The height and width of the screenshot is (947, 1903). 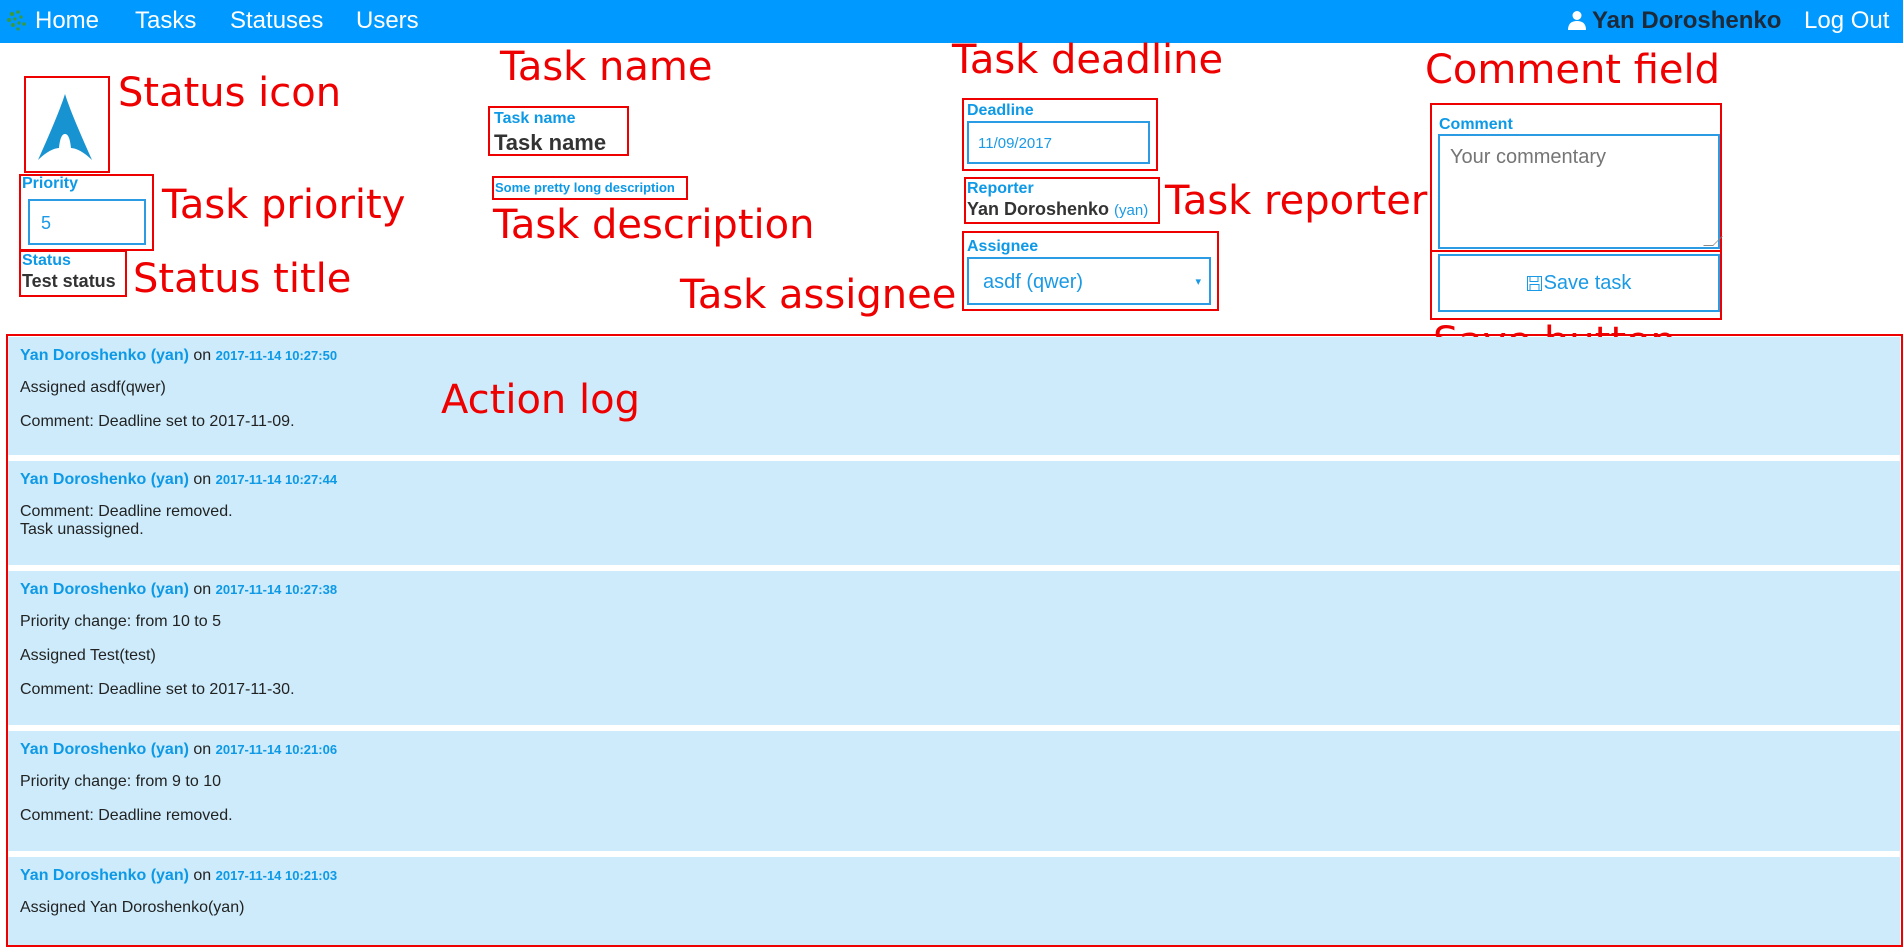 I want to click on nav-users-link: Users, so click(x=387, y=21).